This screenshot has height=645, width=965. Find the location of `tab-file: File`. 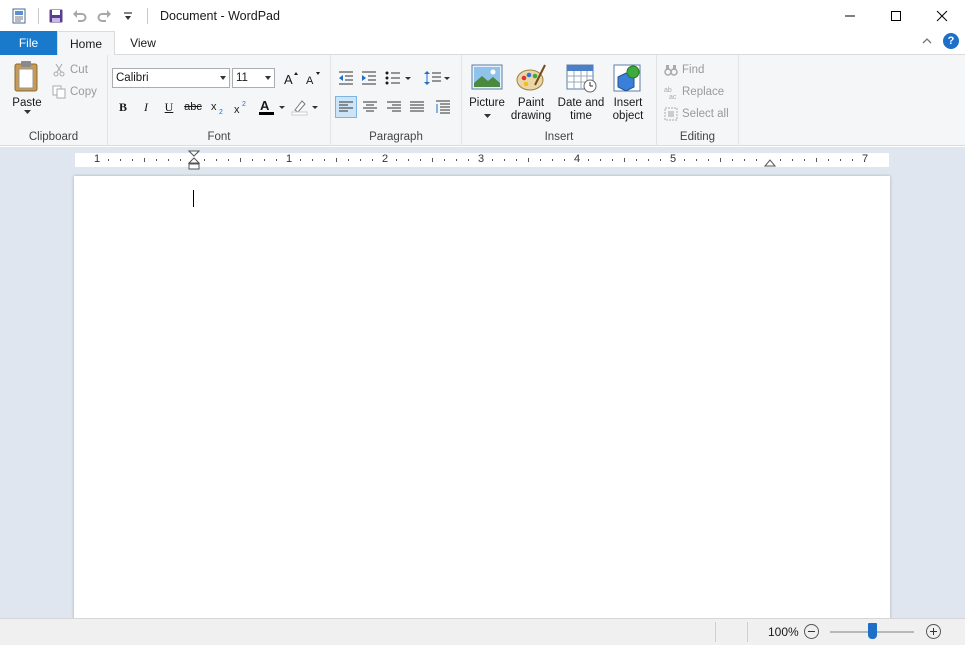

tab-file: File is located at coordinates (28, 43).